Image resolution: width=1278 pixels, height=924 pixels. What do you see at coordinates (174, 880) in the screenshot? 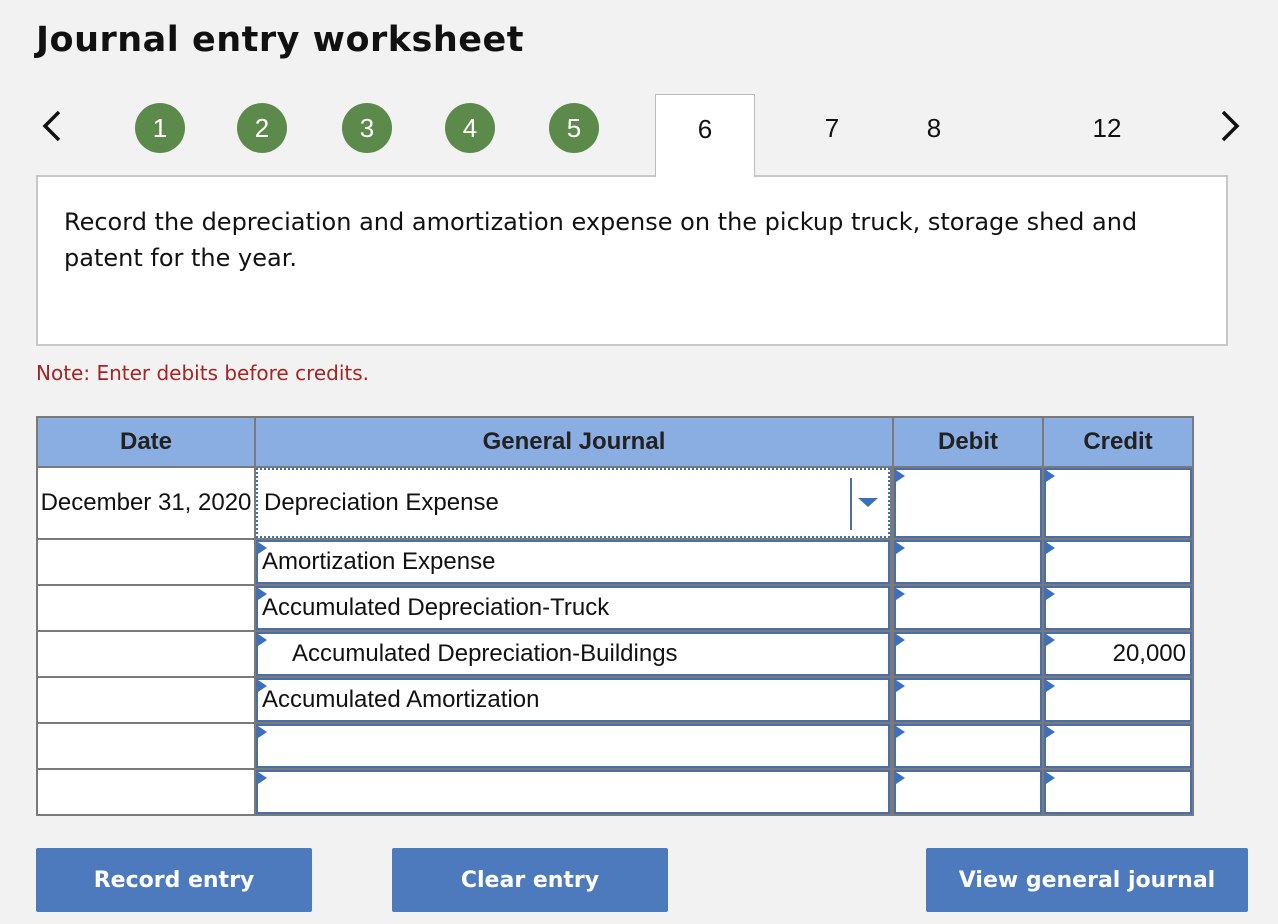
I see `record-entry-button: Record entry` at bounding box center [174, 880].